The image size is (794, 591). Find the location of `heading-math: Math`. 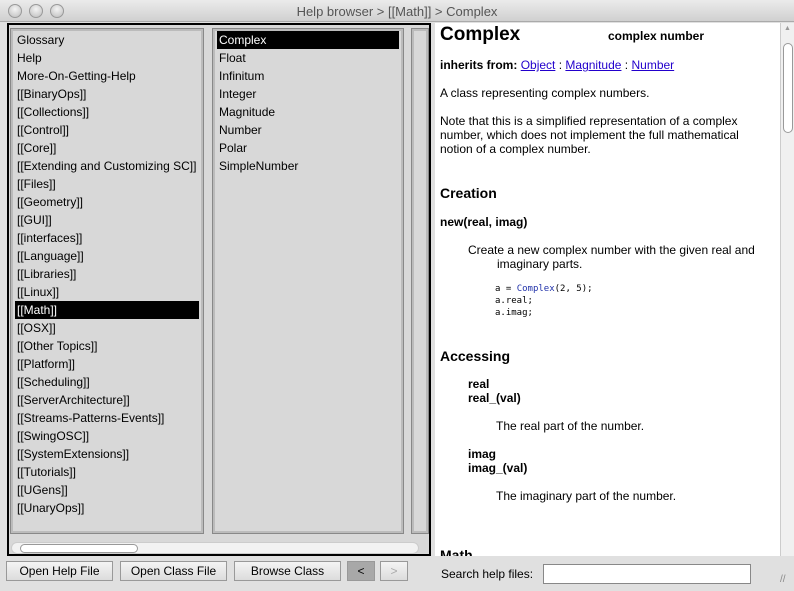

heading-math: Math is located at coordinates (456, 551).